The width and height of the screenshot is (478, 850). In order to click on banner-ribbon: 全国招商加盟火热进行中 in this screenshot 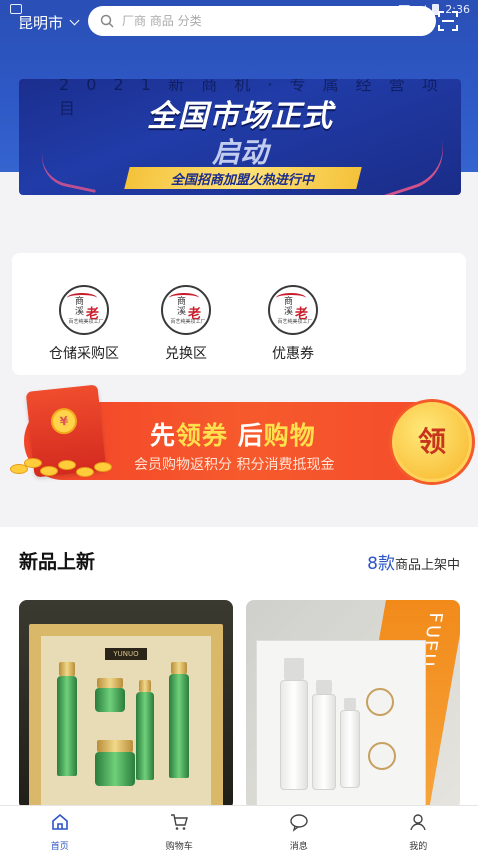, I will do `click(243, 178)`.